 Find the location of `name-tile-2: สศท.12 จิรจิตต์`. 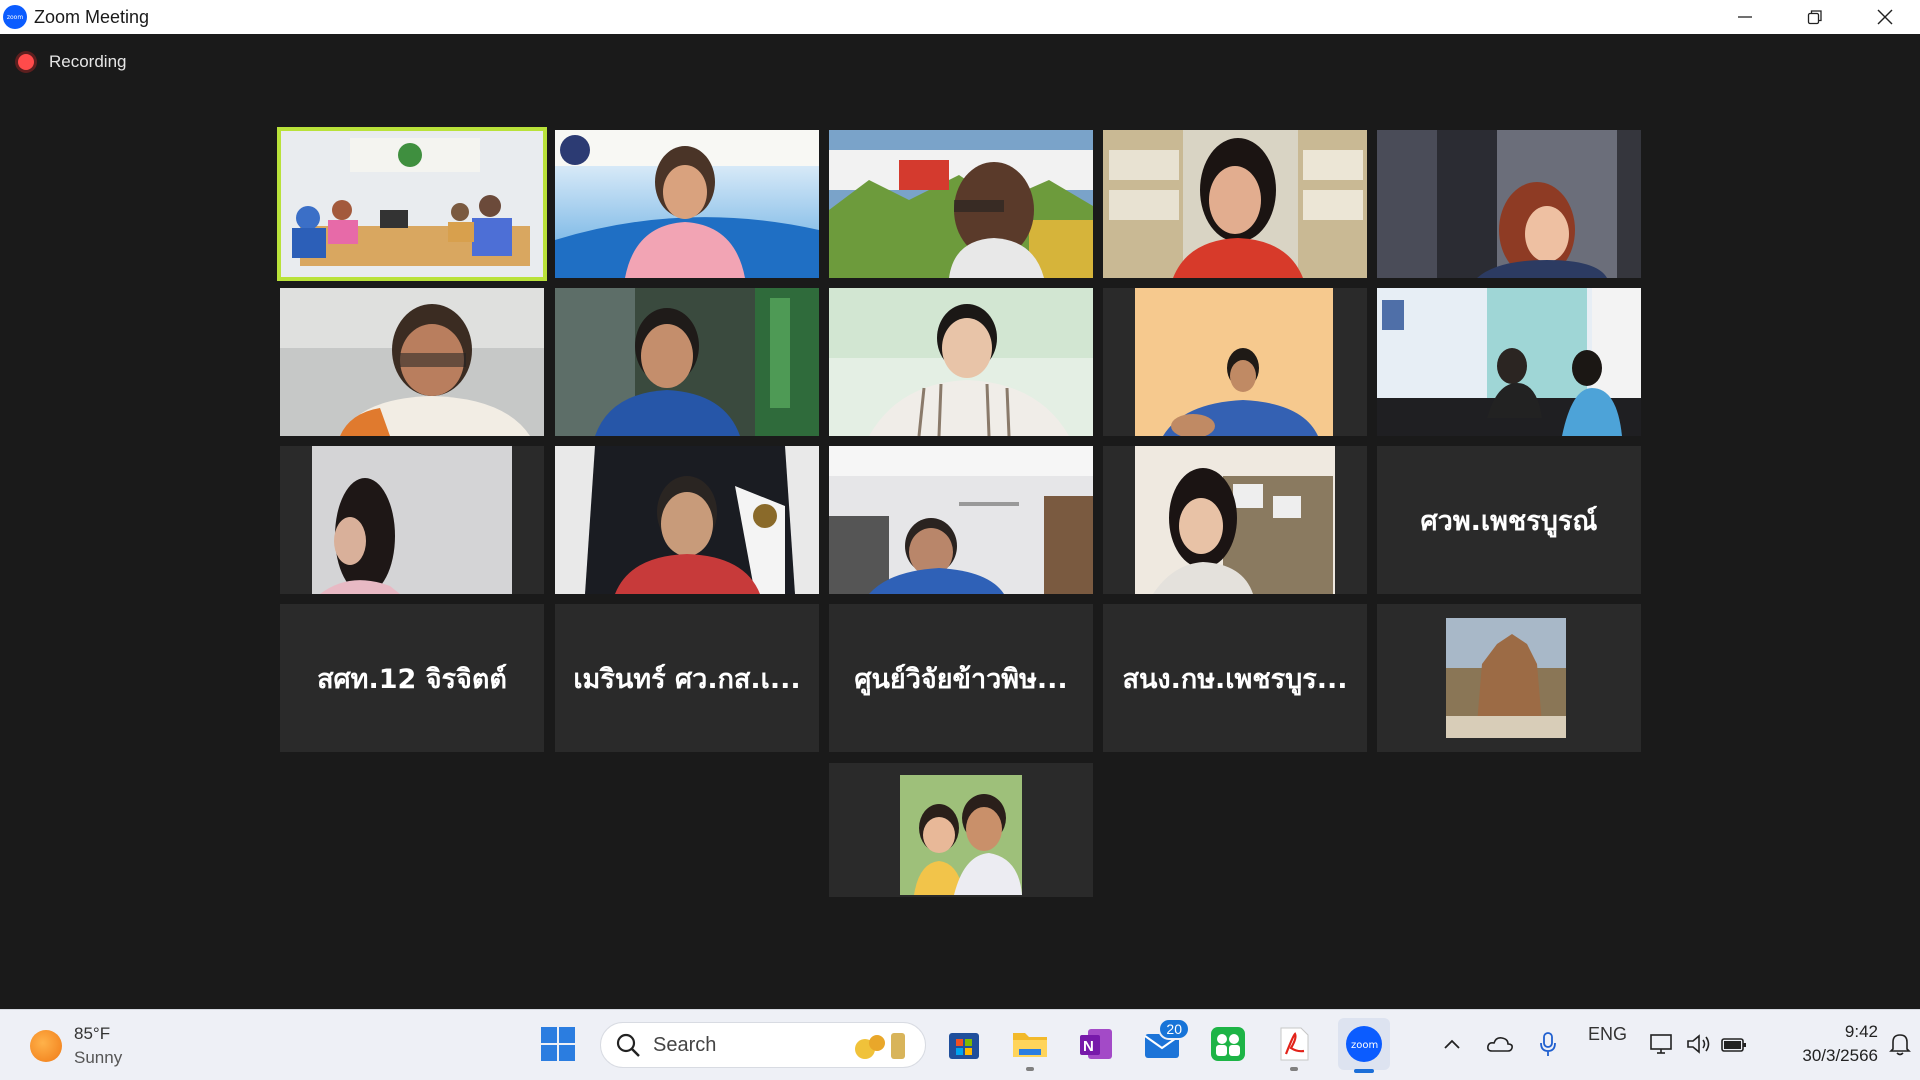

name-tile-2: สศท.12 จิรจิตต์ is located at coordinates (412, 678).